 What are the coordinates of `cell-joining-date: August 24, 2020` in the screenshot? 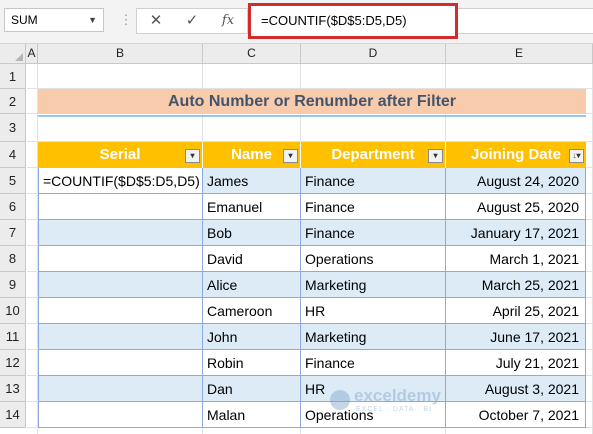 It's located at (516, 181).